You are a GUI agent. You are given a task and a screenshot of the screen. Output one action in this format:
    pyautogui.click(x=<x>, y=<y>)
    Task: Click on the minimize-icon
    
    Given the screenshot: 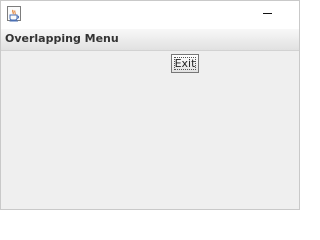 What is the action you would take?
    pyautogui.click(x=267, y=13)
    